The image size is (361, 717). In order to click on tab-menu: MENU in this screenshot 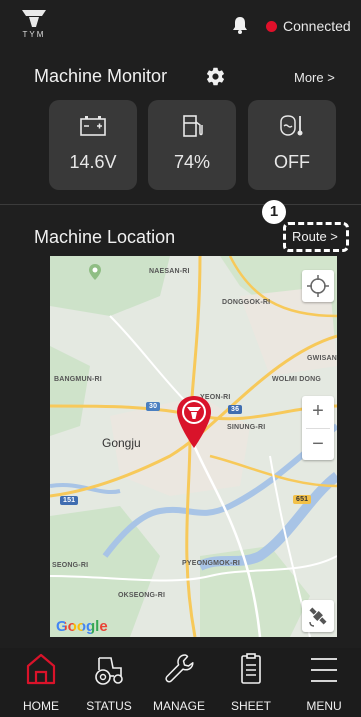, I will do `click(324, 682)`.